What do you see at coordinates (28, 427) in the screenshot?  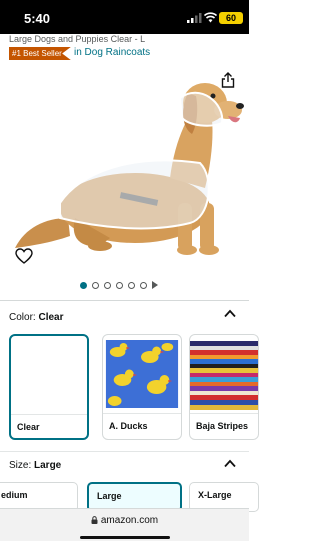 I see `swatch-label: Clear` at bounding box center [28, 427].